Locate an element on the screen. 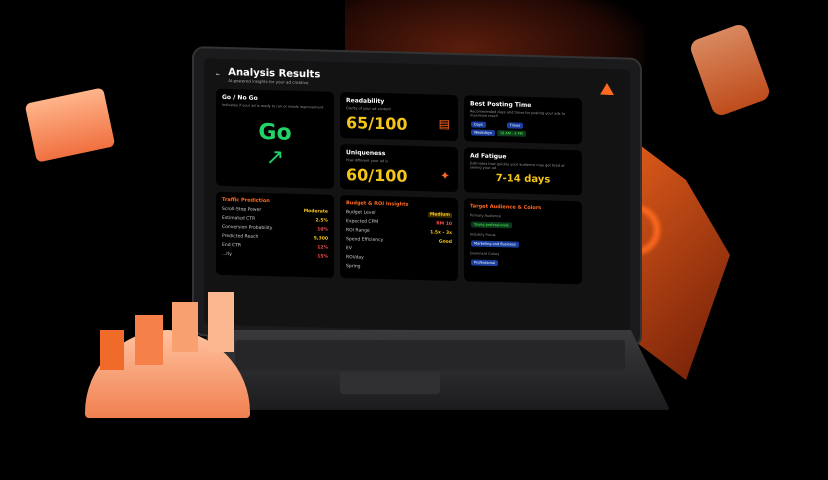  row-value: Moderate is located at coordinates (315, 212).